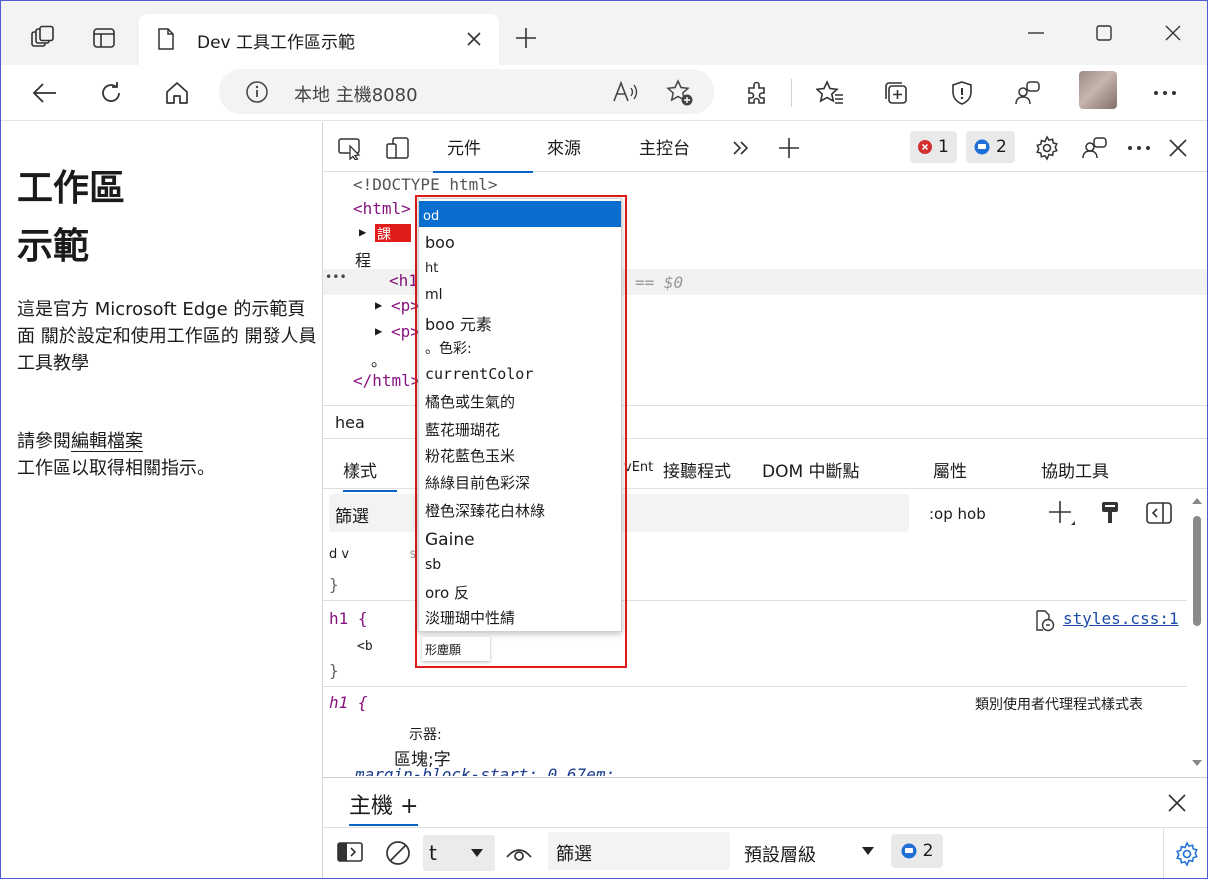 The height and width of the screenshot is (879, 1208). I want to click on browser-essentials-icon, so click(962, 93).